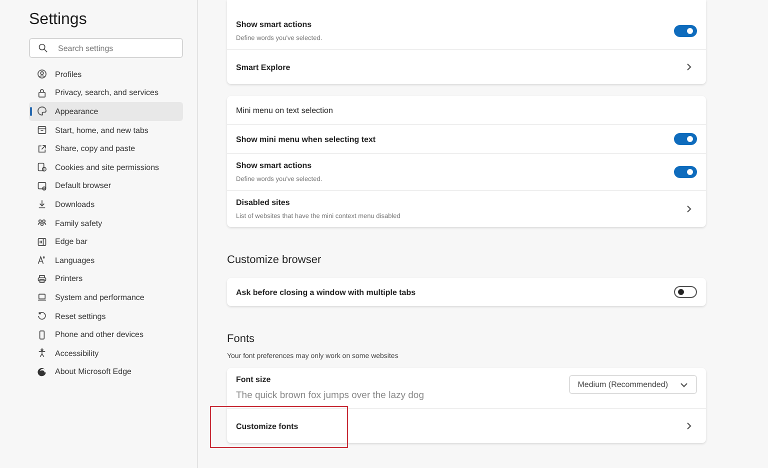 Image resolution: width=768 pixels, height=468 pixels. What do you see at coordinates (274, 260) in the screenshot?
I see `section-heading: Customize browser` at bounding box center [274, 260].